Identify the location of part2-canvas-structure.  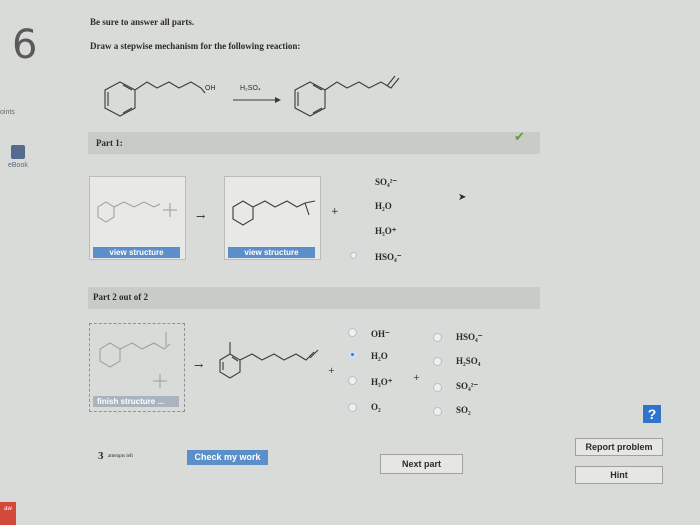
(135, 360).